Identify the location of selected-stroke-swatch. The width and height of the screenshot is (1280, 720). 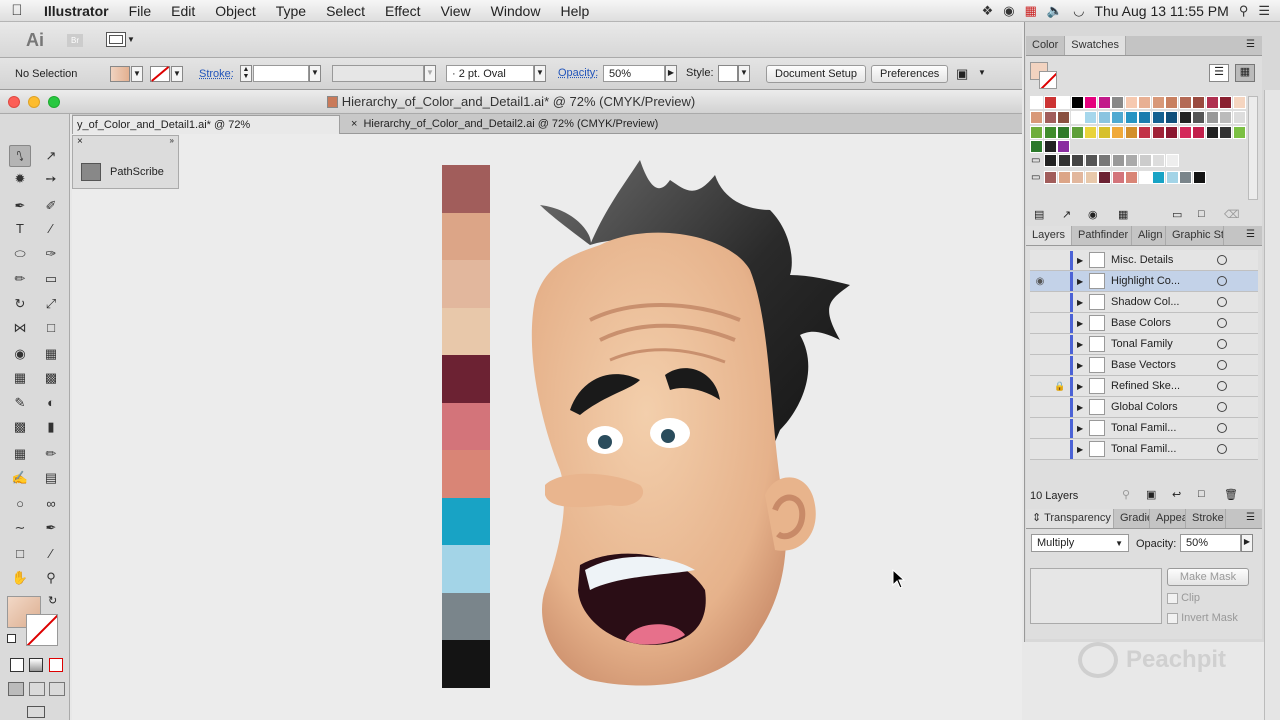
(1048, 80).